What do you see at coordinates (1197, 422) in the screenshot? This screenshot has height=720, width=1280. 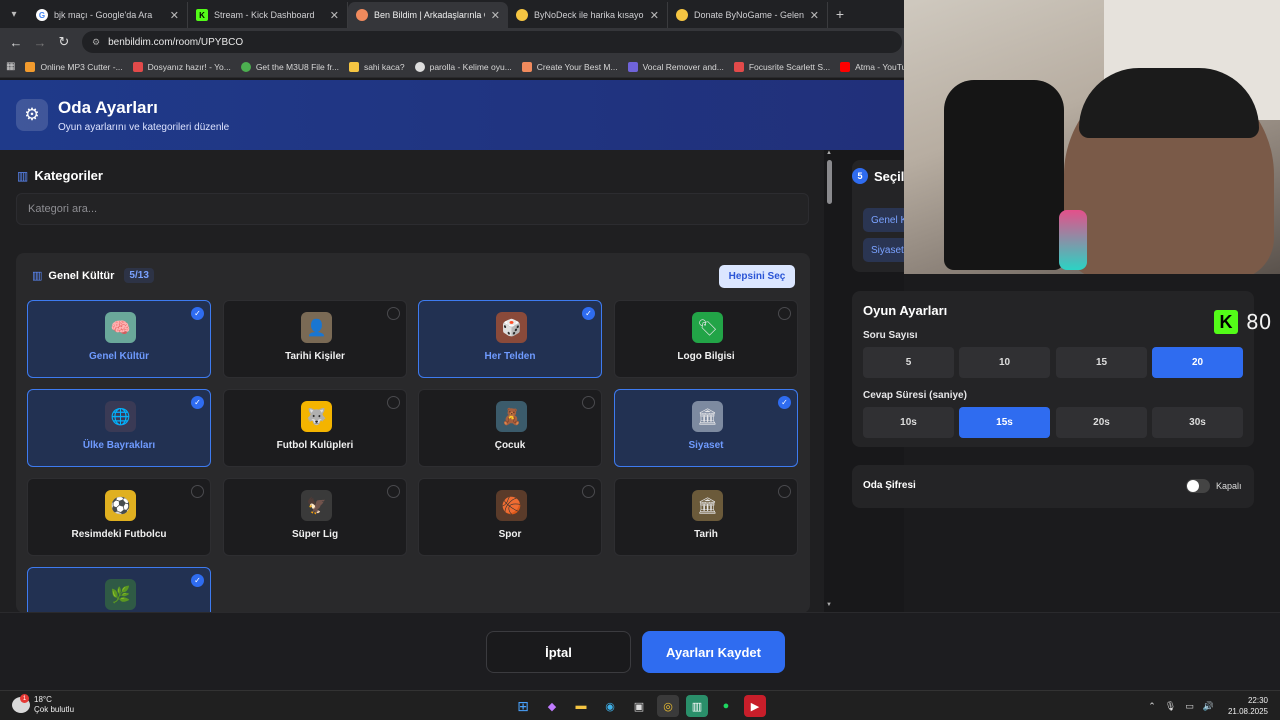 I see `answer-time-option: 30s` at bounding box center [1197, 422].